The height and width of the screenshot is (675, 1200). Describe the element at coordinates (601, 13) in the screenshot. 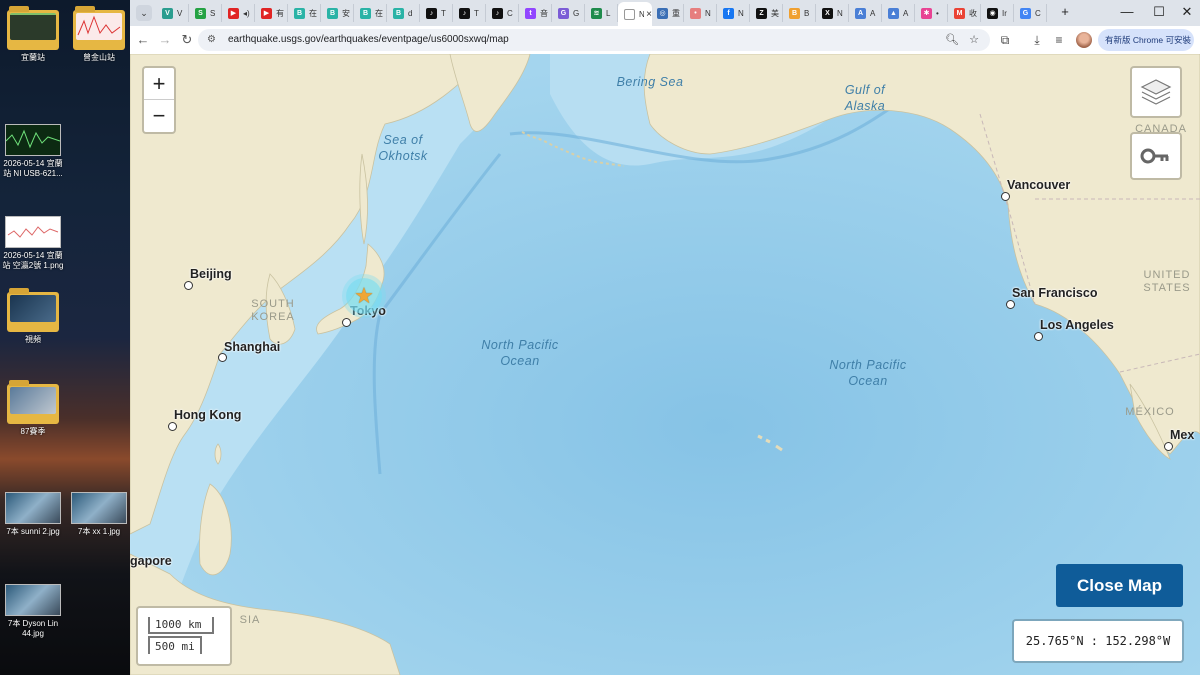

I see `browser-tab: ≋ L` at that location.